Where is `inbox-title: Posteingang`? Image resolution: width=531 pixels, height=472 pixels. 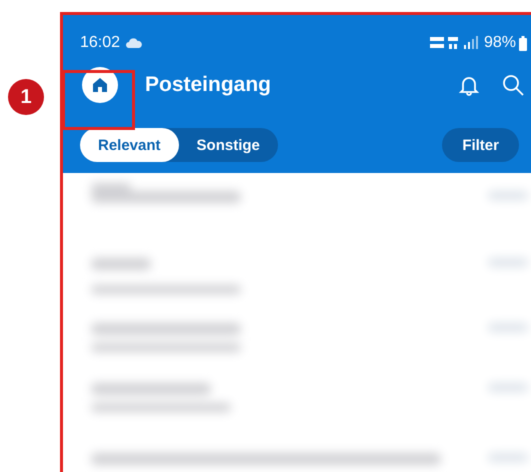 inbox-title: Posteingang is located at coordinates (208, 85).